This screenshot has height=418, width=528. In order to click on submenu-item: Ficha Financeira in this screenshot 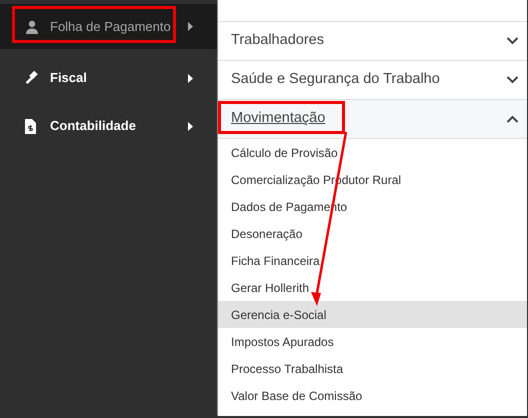, I will do `click(372, 260)`.